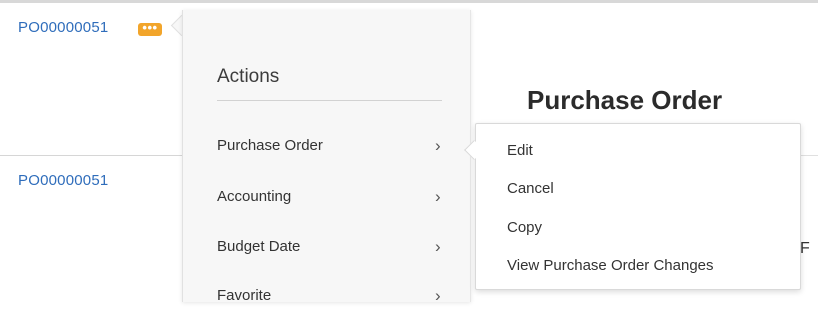 The image size is (818, 316). I want to click on submenu-item-cancel: Cancel, so click(638, 189).